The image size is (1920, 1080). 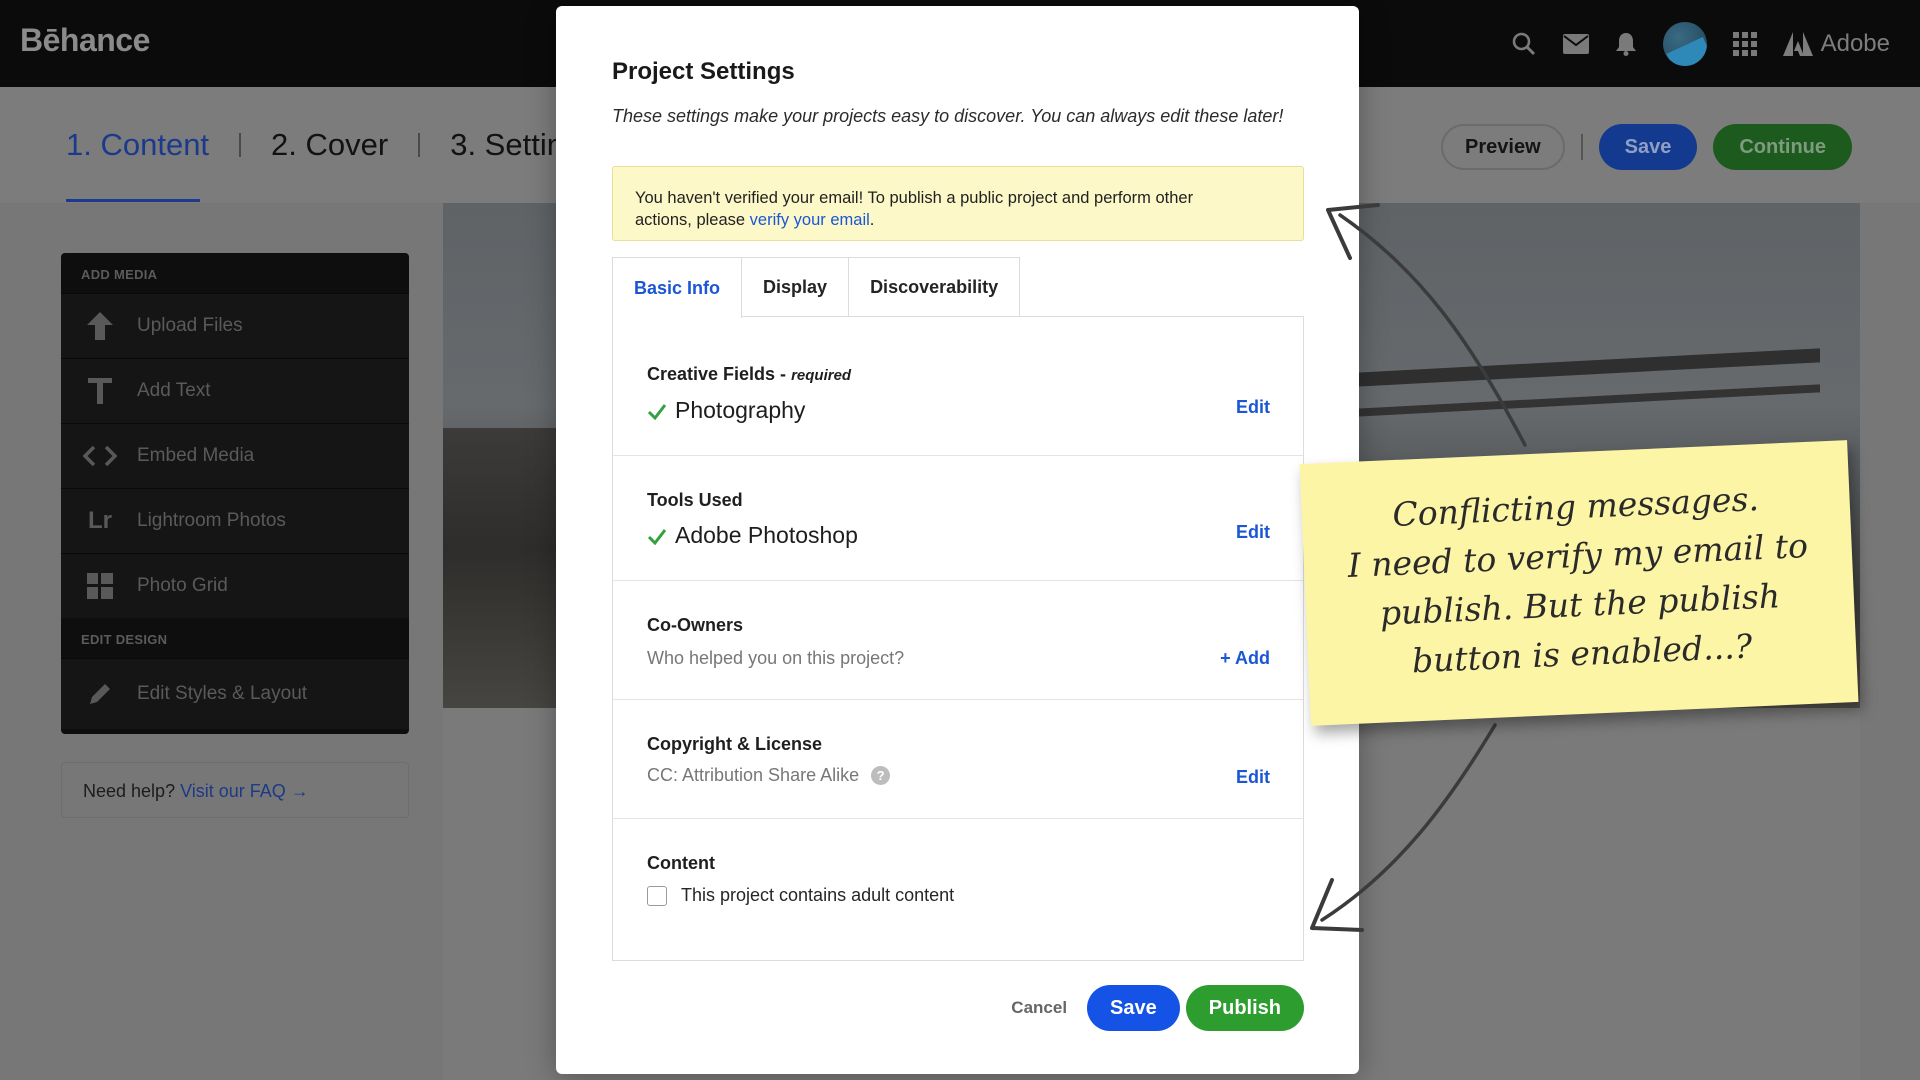 I want to click on arrowhead-publish, so click(x=1337, y=905).